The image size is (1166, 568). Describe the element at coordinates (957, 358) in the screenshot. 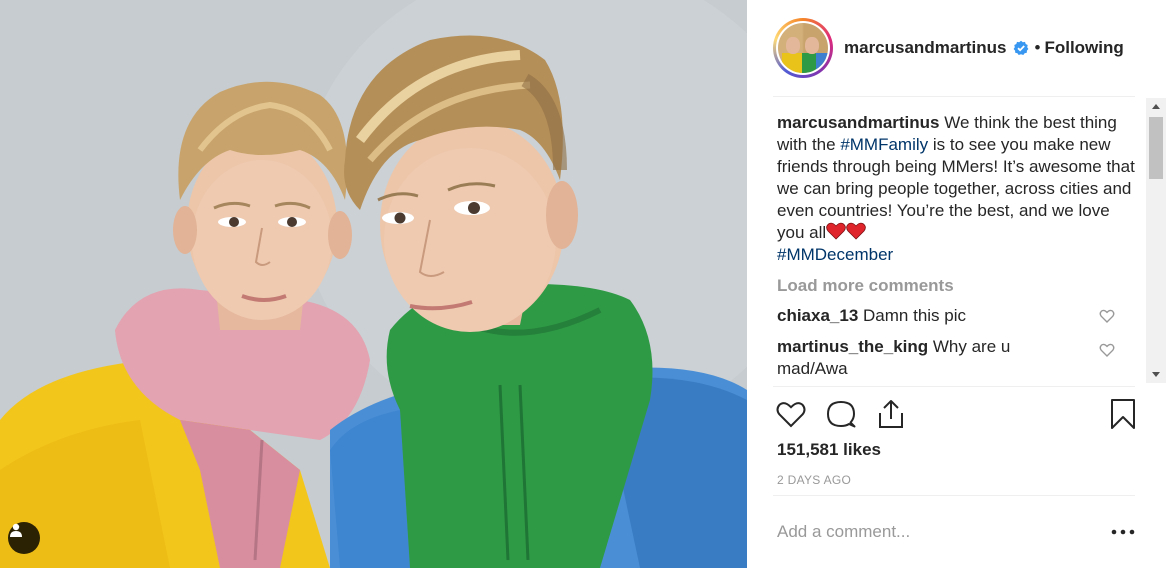

I see `comment-item: martinus_the_king Why are u mad/Awa` at that location.